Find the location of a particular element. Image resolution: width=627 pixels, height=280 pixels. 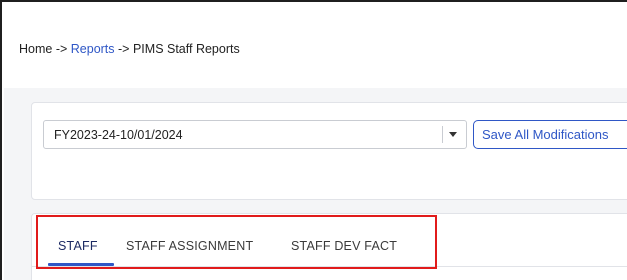

breadcrumb-home: Home is located at coordinates (35, 49).